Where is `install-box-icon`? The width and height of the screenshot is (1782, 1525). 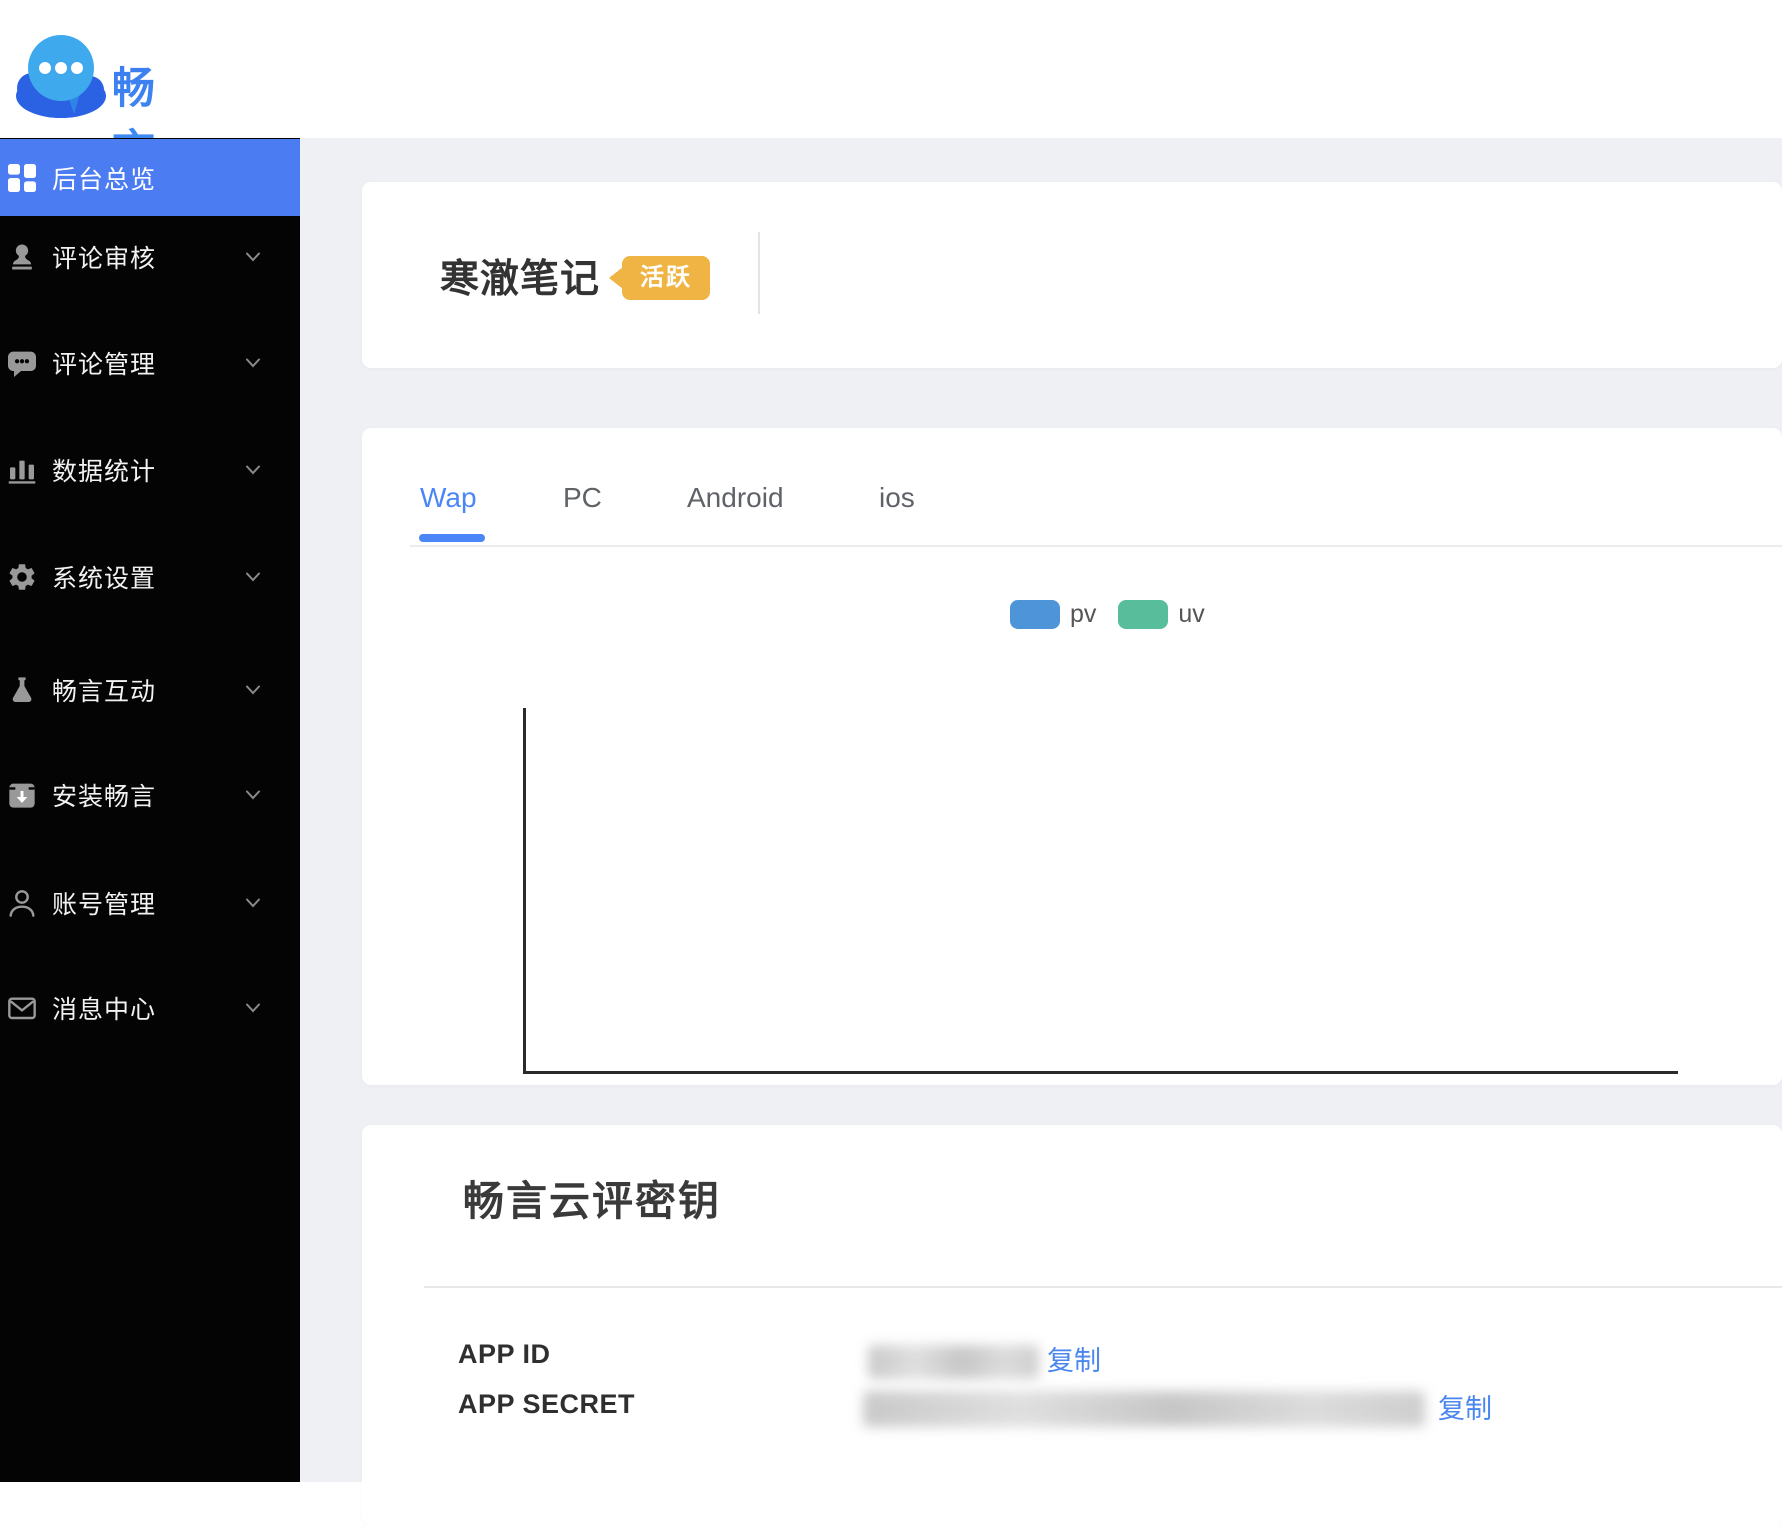
install-box-icon is located at coordinates (22, 795).